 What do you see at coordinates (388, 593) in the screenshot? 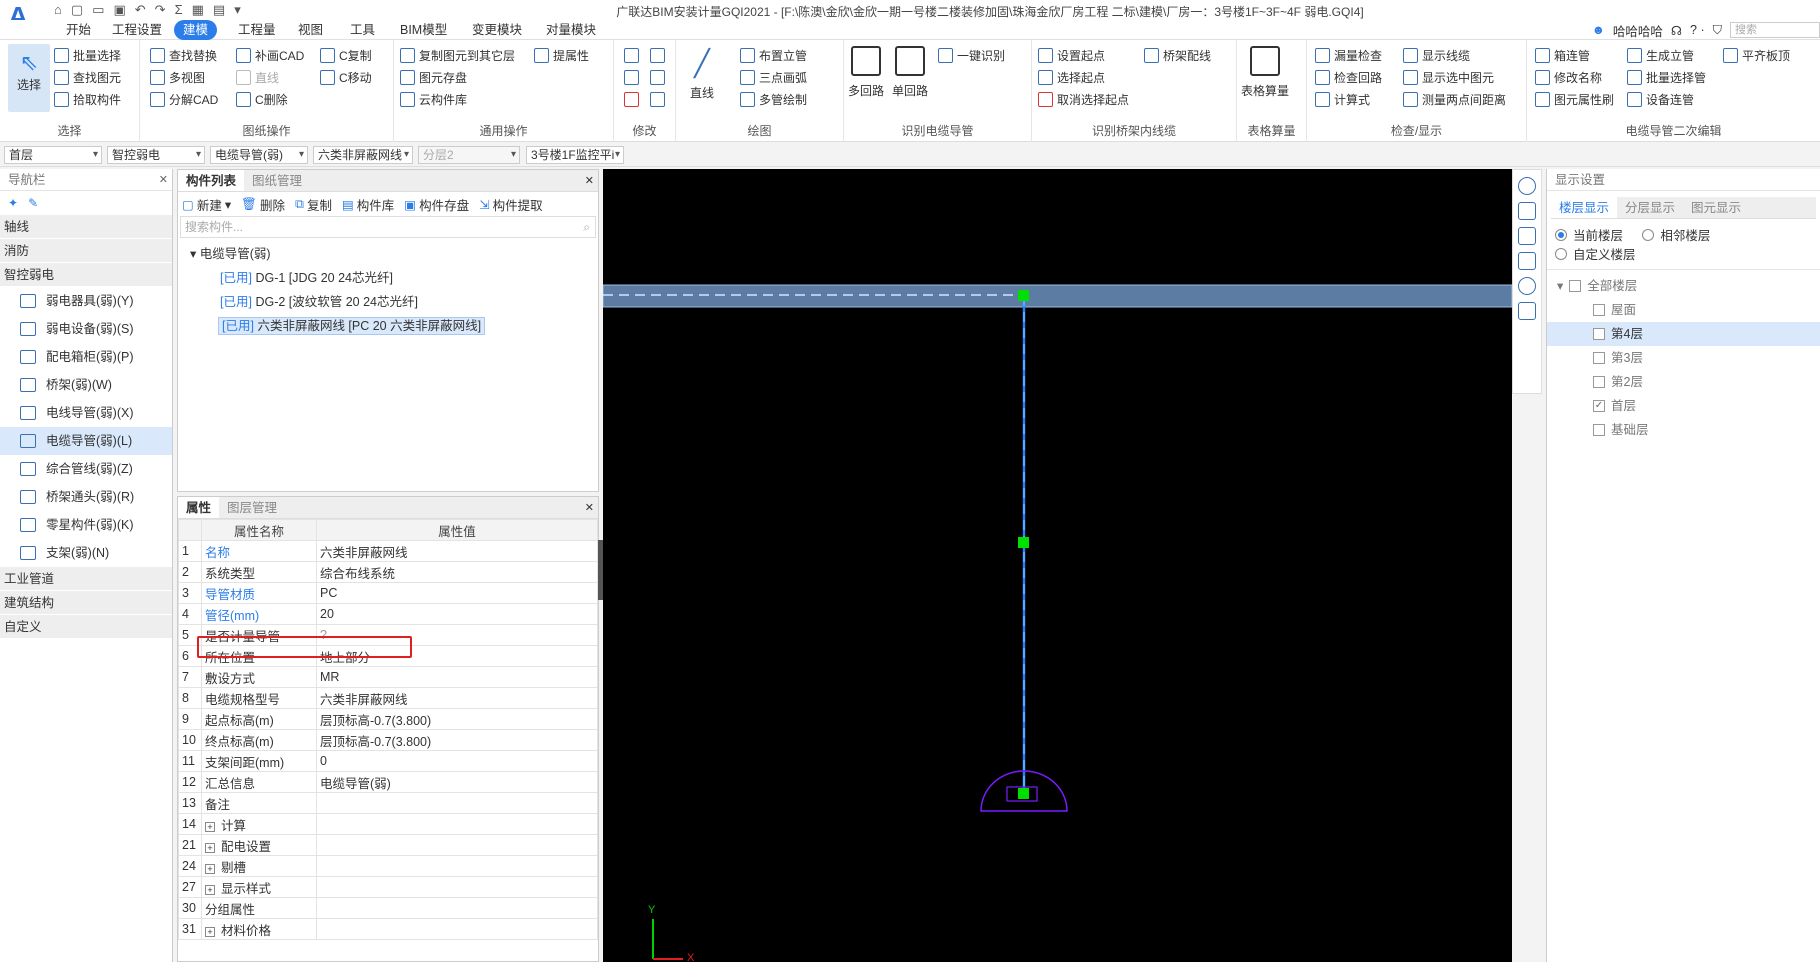
I see `property-row: 3 导管材质 PC` at bounding box center [388, 593].